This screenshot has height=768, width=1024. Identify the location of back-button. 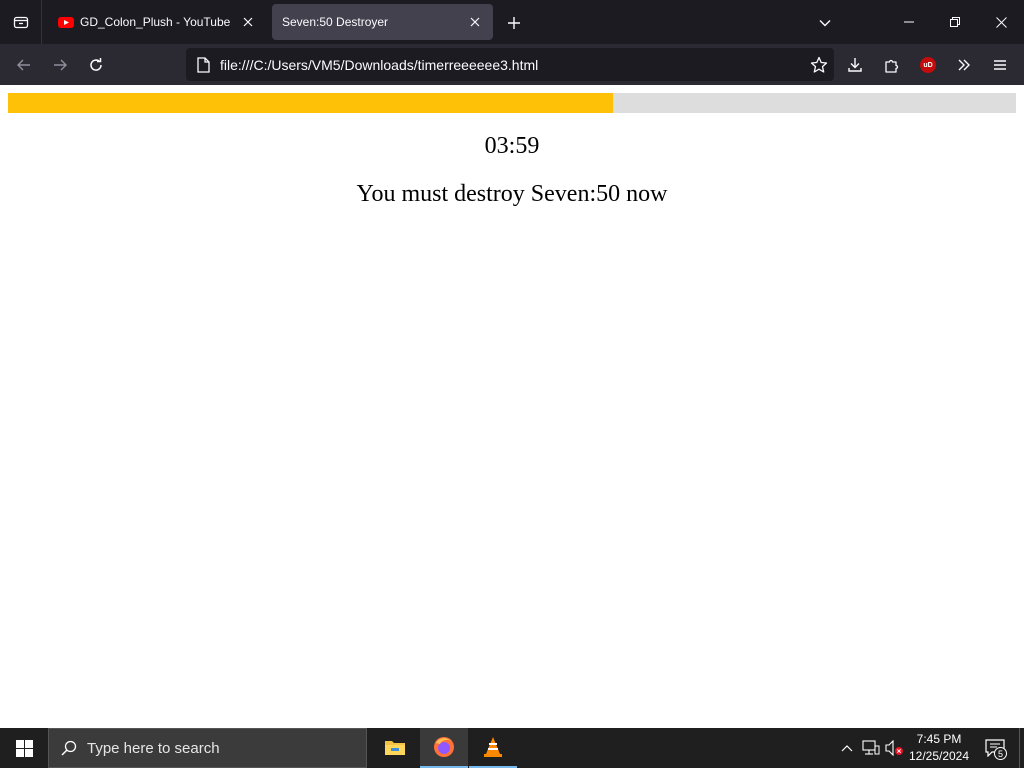
(24, 65).